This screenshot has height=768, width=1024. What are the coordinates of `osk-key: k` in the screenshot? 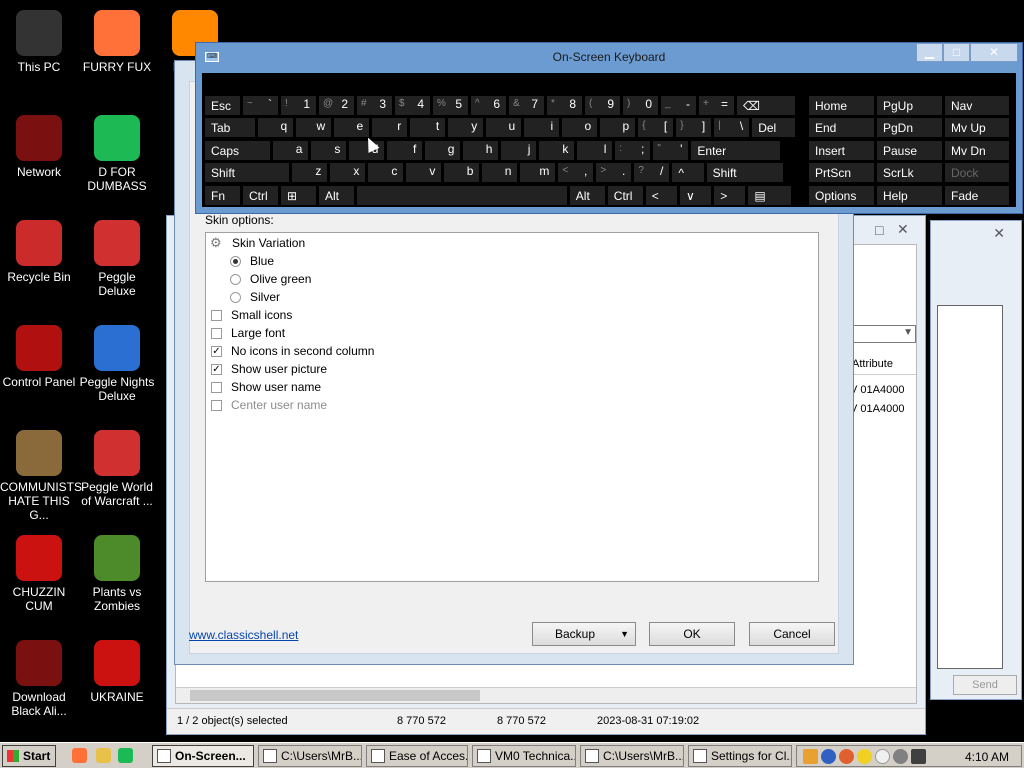 It's located at (557, 150).